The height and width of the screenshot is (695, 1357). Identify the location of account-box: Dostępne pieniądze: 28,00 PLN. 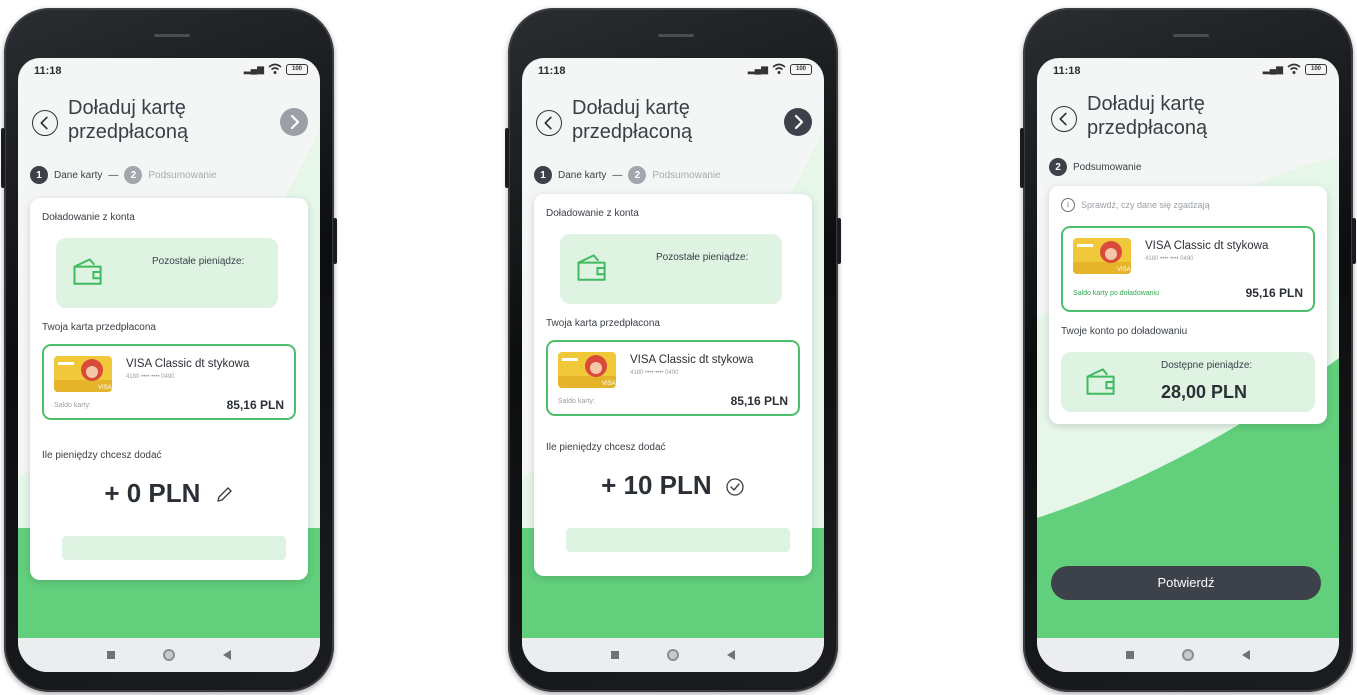
(1188, 382).